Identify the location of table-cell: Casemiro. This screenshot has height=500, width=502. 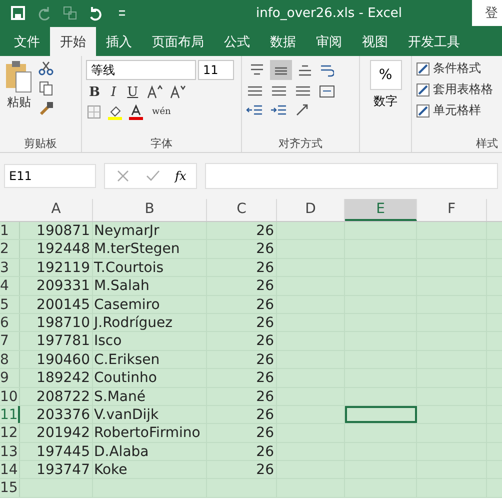
(150, 304).